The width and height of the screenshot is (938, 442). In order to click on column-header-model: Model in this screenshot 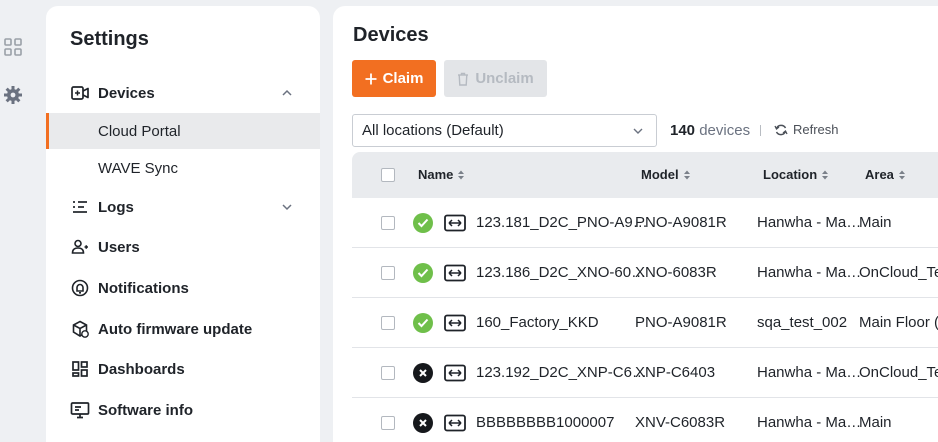, I will do `click(666, 174)`.